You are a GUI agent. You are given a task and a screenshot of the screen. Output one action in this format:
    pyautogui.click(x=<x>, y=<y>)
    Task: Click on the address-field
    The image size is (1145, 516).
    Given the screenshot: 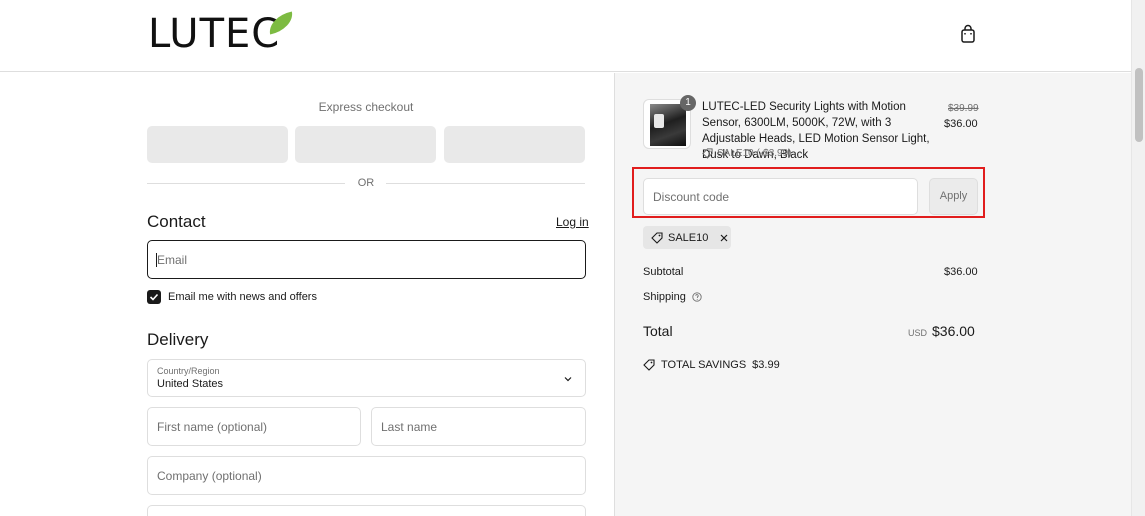 What is the action you would take?
    pyautogui.click(x=366, y=510)
    